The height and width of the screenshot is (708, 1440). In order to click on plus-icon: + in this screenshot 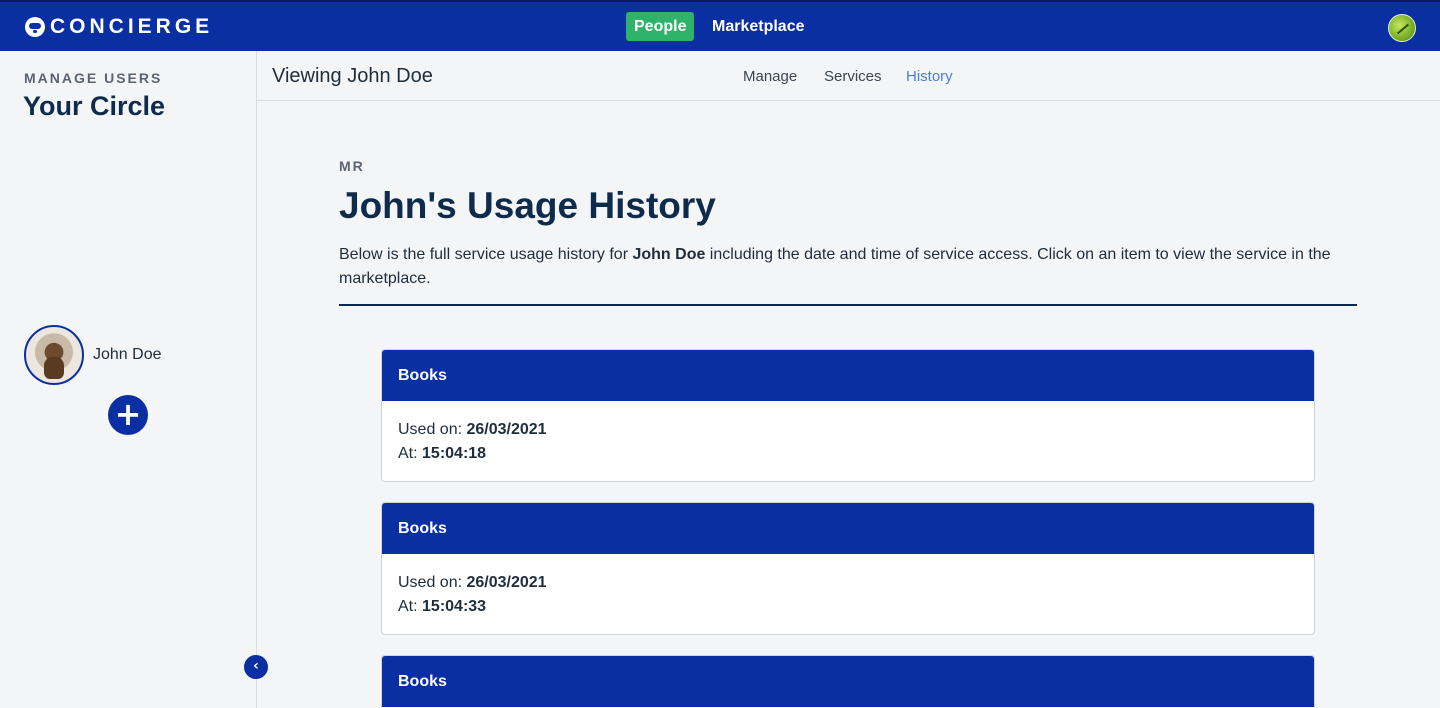, I will do `click(128, 414)`.